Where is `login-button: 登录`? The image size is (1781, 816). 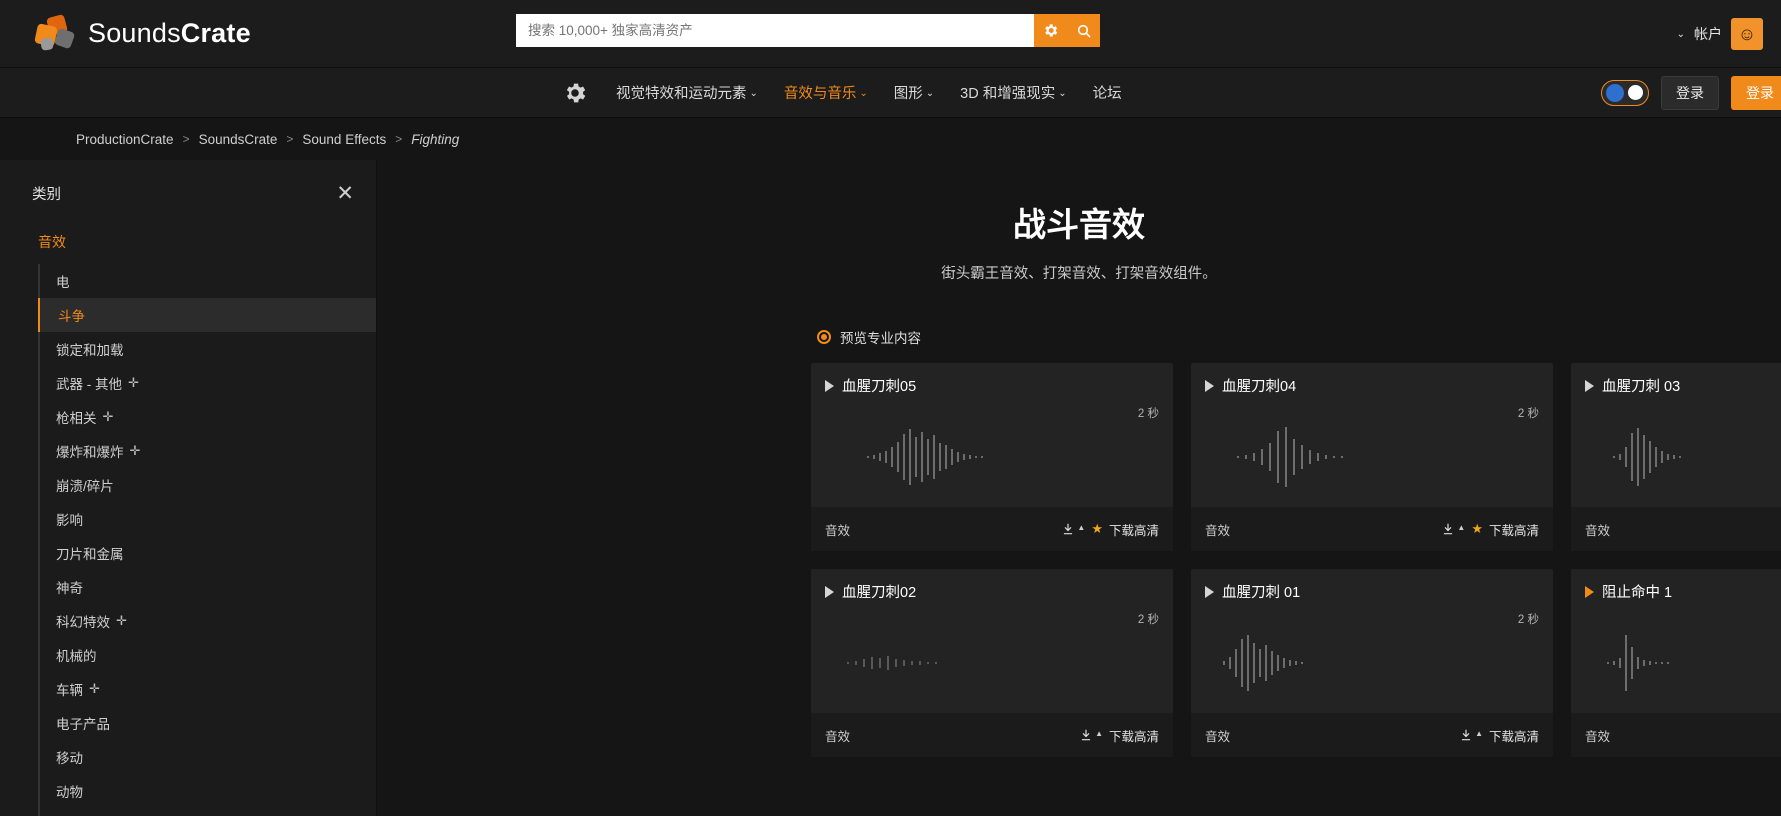 login-button: 登录 is located at coordinates (1690, 92).